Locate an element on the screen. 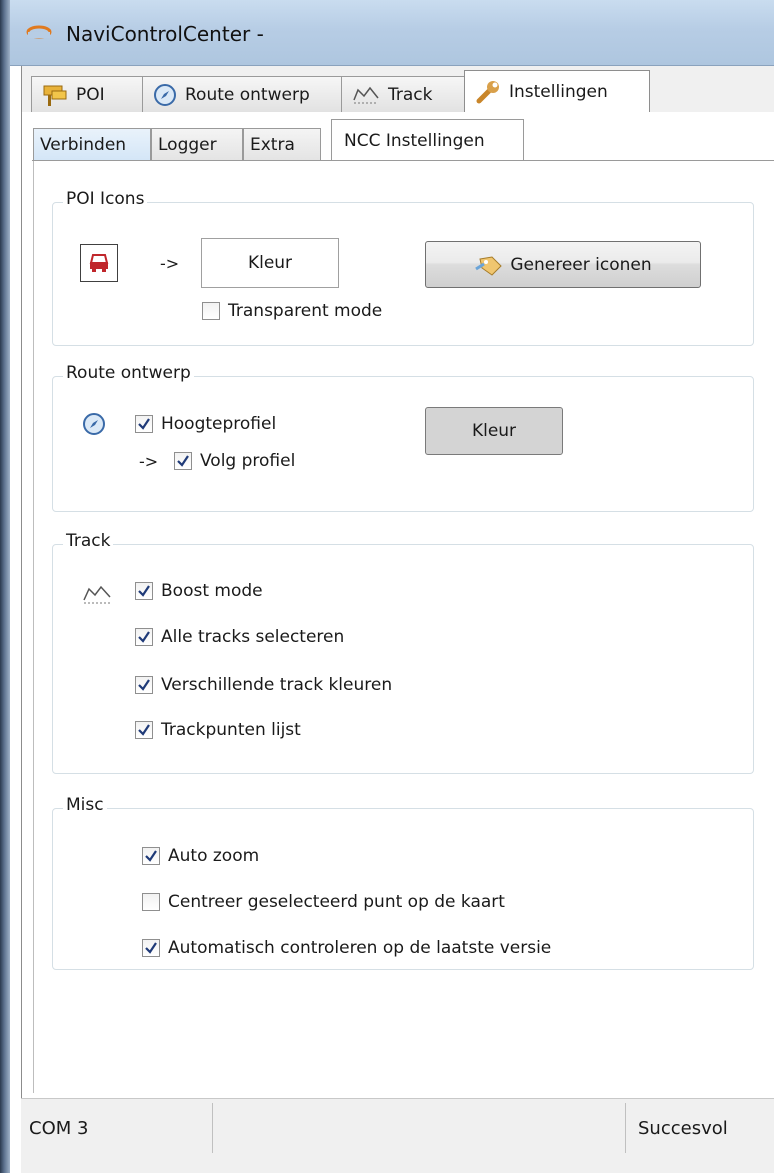 Image resolution: width=774 pixels, height=1173 pixels. transparent-mode-label: Transparent mode is located at coordinates (305, 311).